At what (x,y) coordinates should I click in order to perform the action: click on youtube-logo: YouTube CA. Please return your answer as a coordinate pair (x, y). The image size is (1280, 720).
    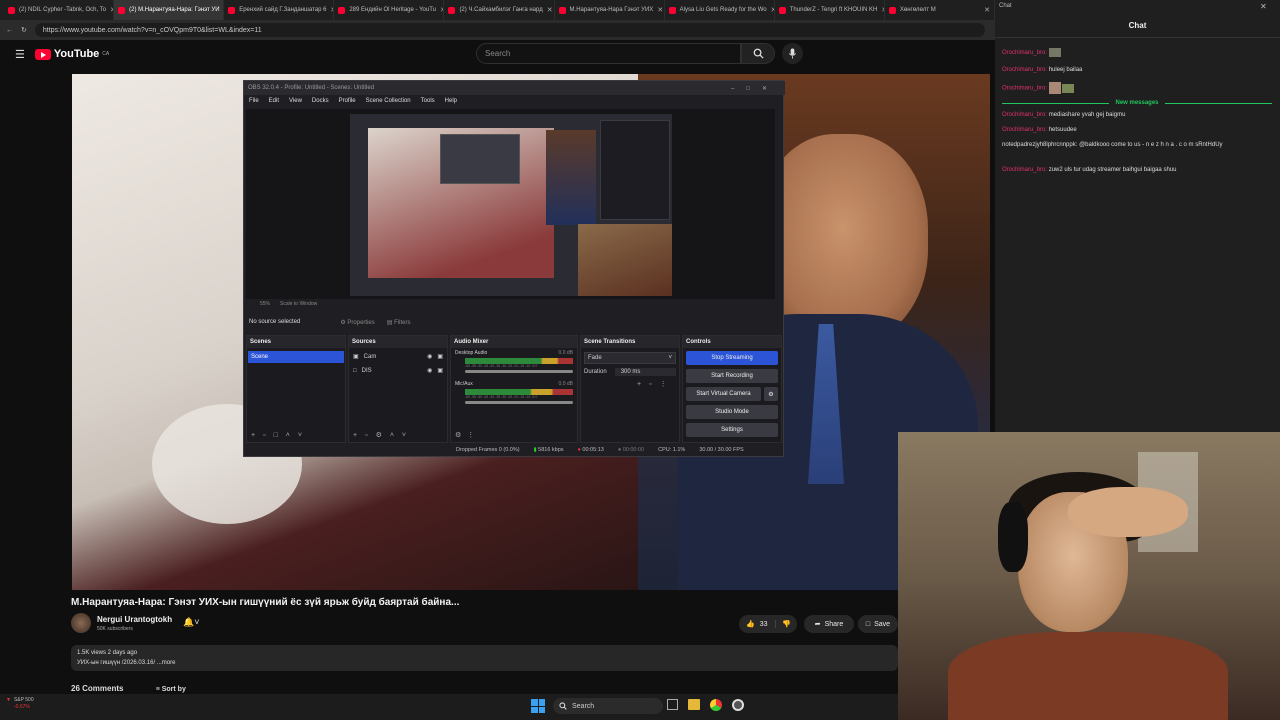
    Looking at the image, I should click on (71, 54).